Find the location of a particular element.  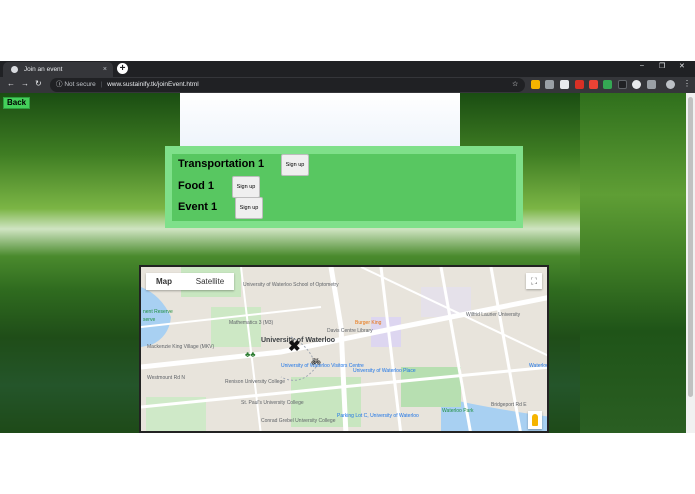

map-label: nent Reserve is located at coordinates (158, 312).